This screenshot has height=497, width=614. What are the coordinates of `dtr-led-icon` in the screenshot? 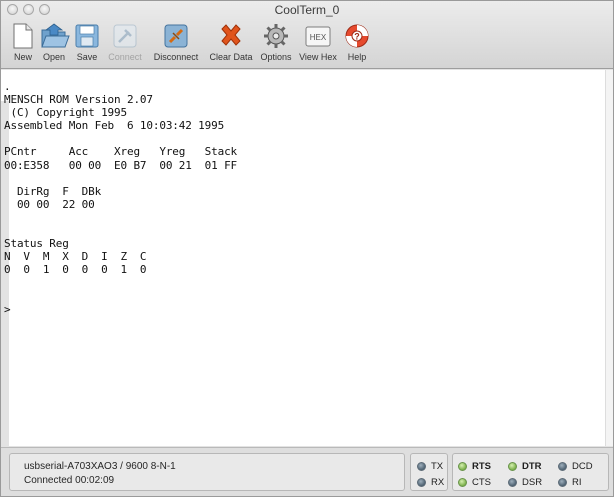 It's located at (512, 466).